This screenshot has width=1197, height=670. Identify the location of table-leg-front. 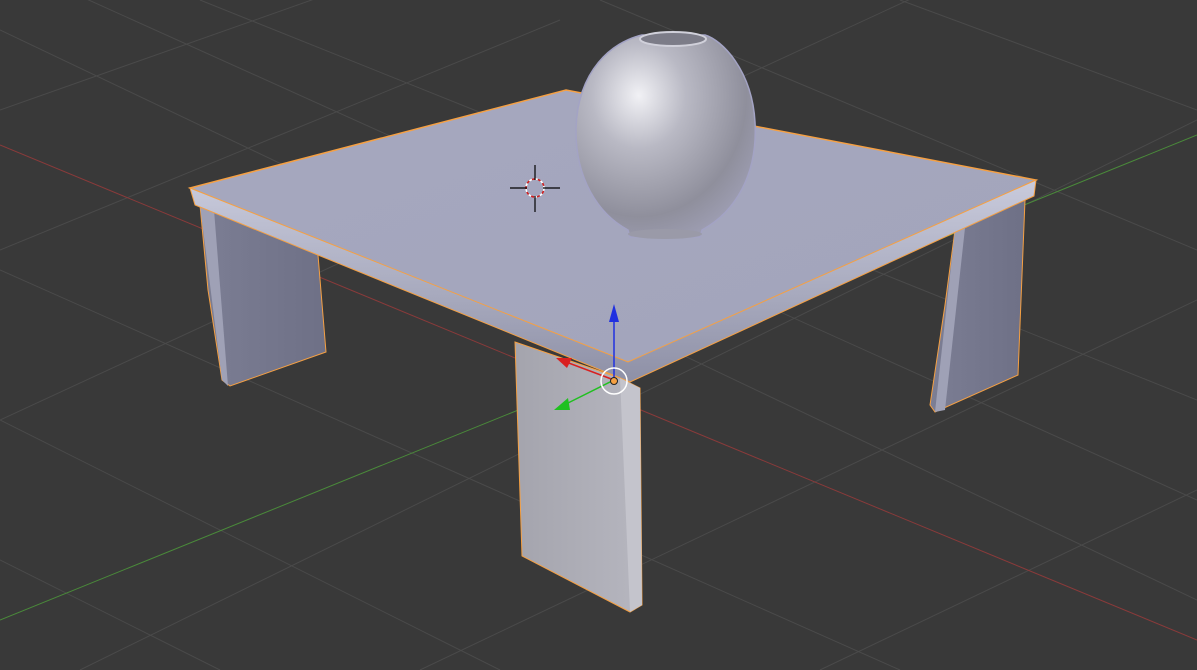
(578, 477).